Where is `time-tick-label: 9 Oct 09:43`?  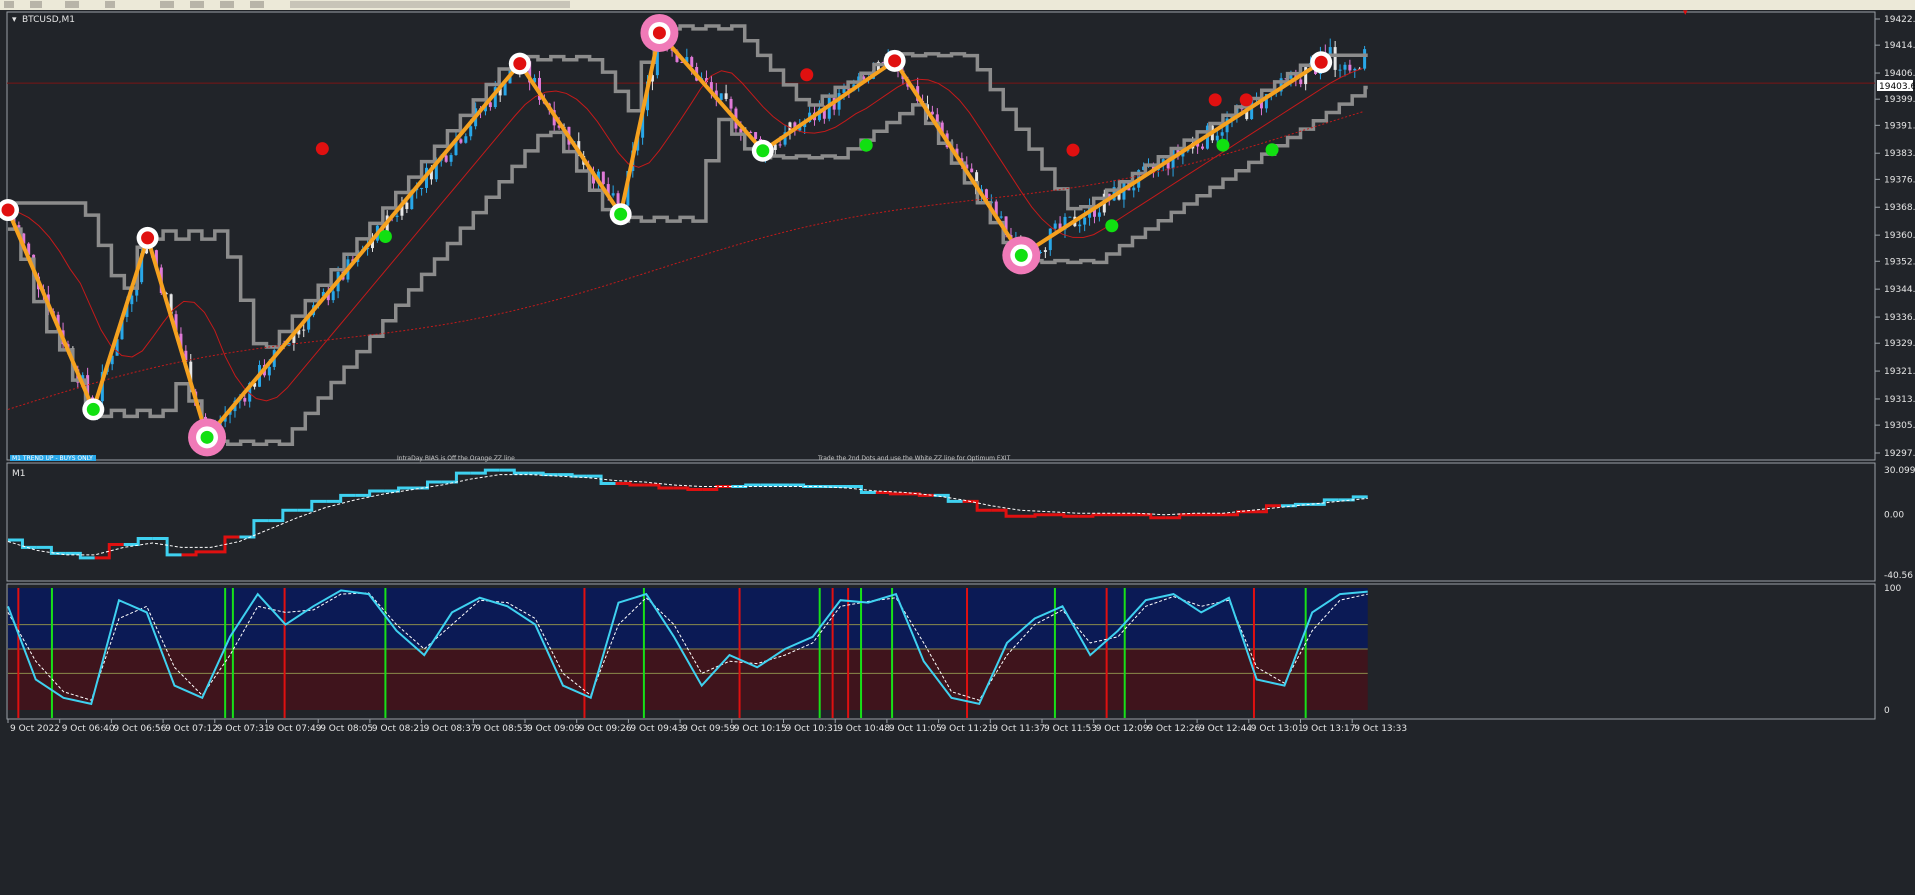 time-tick-label: 9 Oct 09:43 is located at coordinates (656, 729).